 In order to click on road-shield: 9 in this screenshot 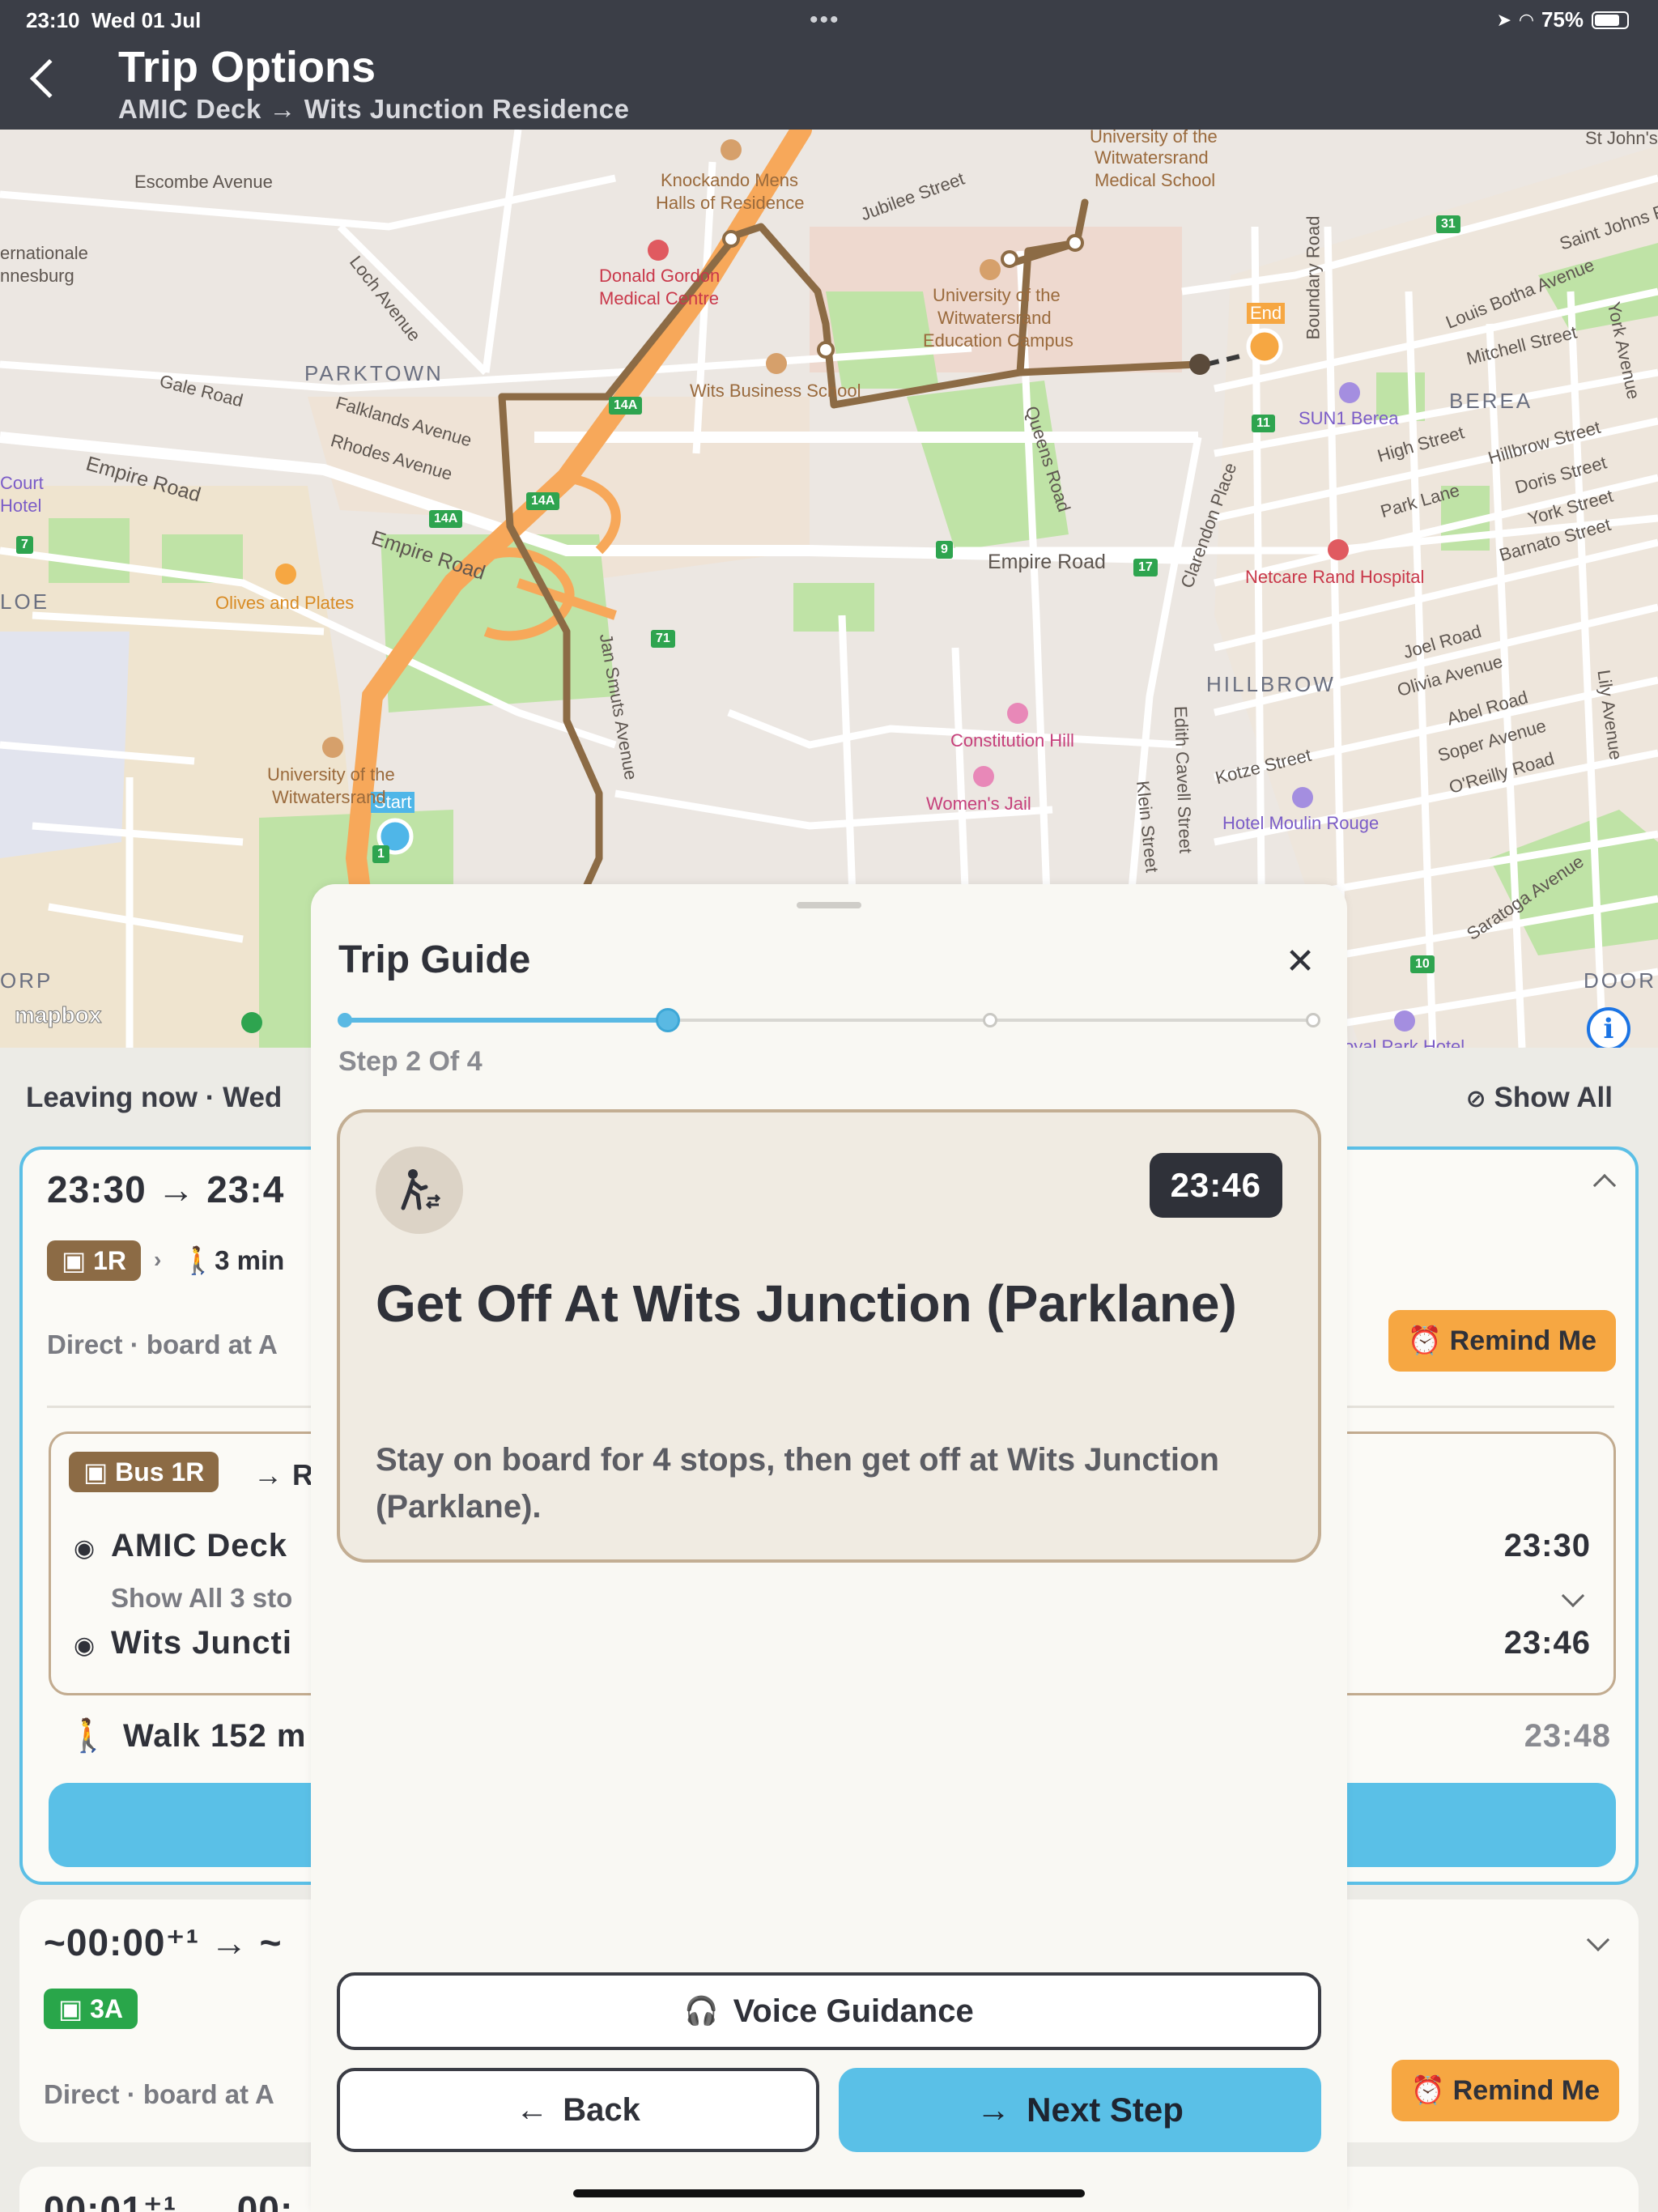, I will do `click(944, 550)`.